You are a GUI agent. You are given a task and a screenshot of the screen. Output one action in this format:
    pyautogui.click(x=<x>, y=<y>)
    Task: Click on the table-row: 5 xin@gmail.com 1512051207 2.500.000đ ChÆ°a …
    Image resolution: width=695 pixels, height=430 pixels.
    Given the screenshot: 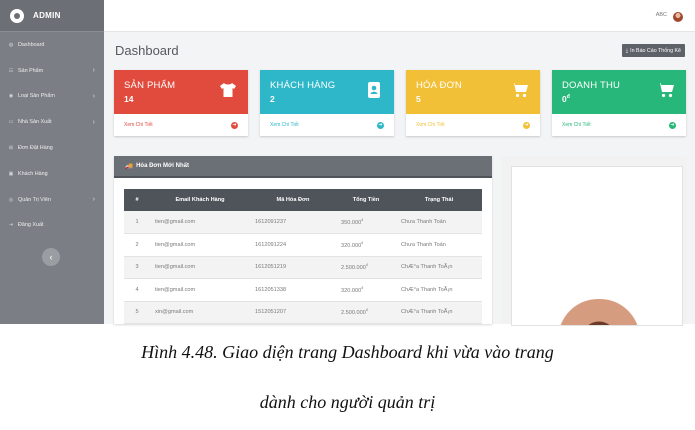 What is the action you would take?
    pyautogui.click(x=303, y=312)
    